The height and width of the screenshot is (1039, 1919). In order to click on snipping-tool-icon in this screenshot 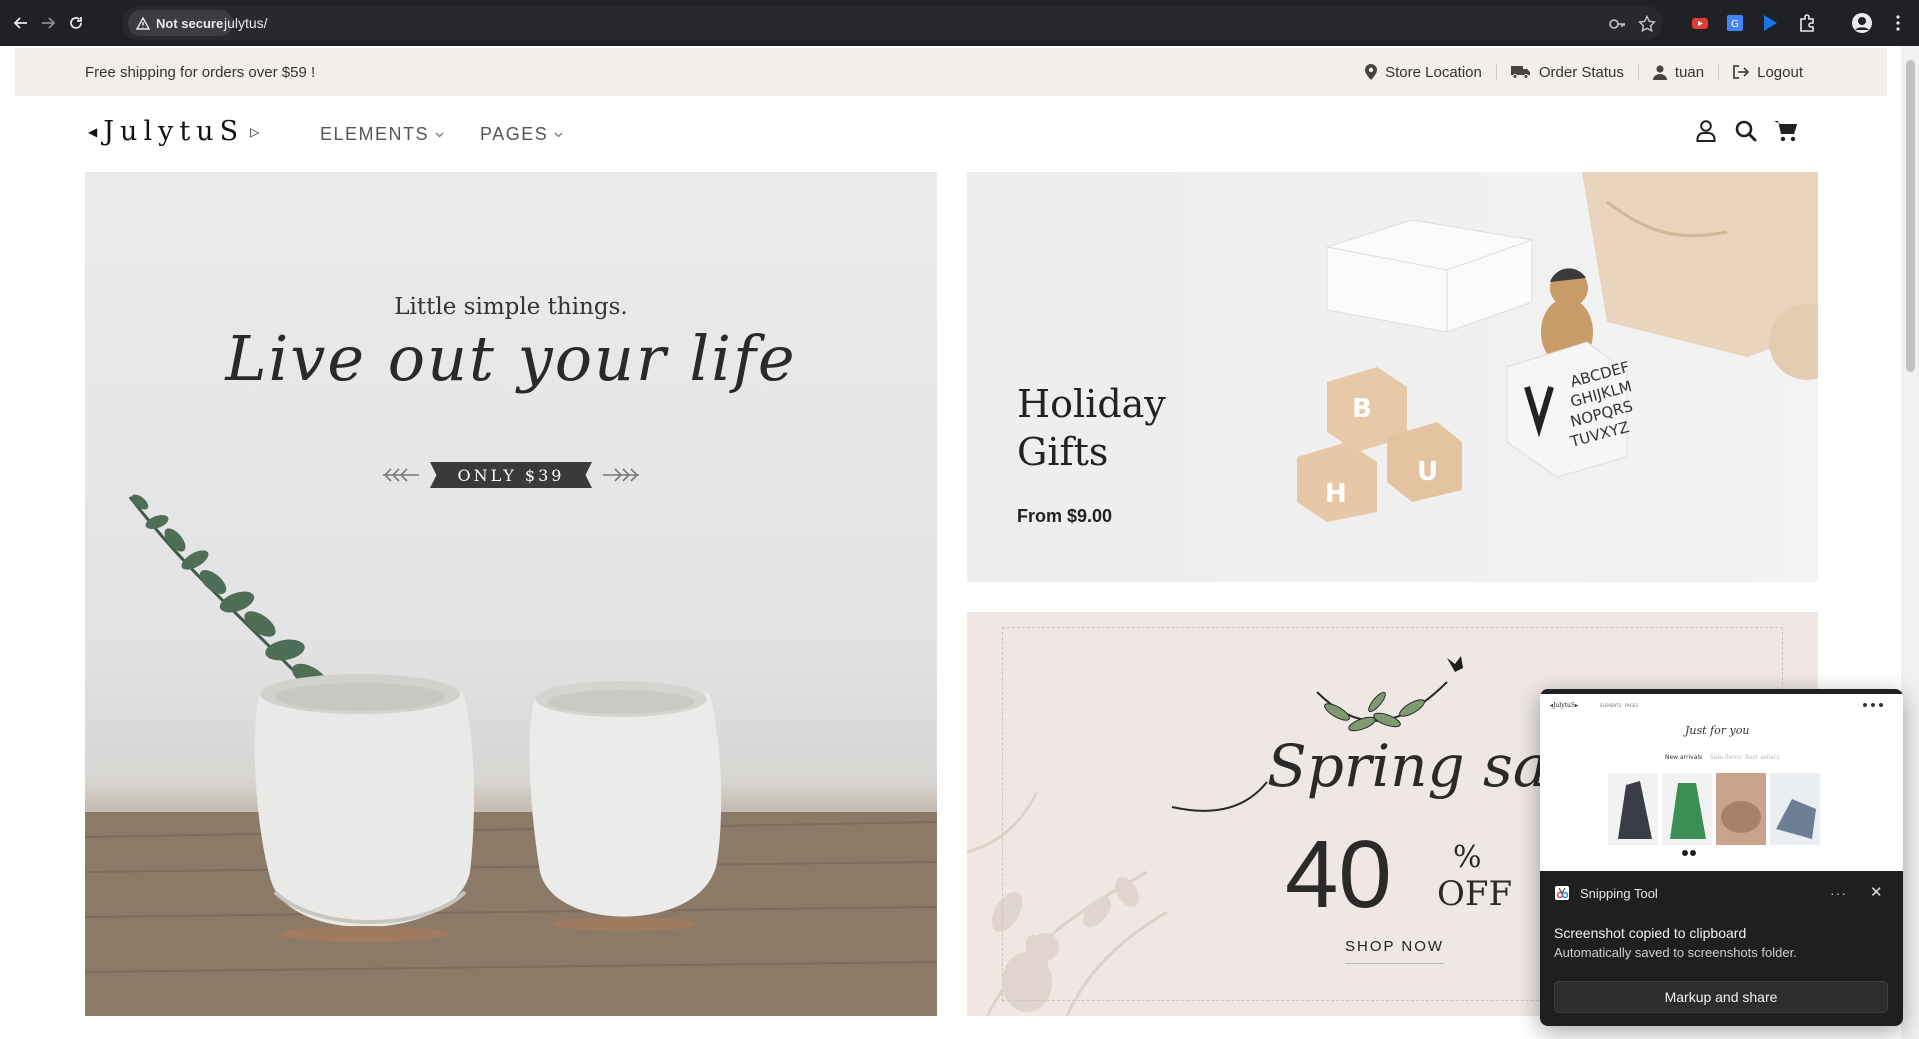, I will do `click(1562, 893)`.